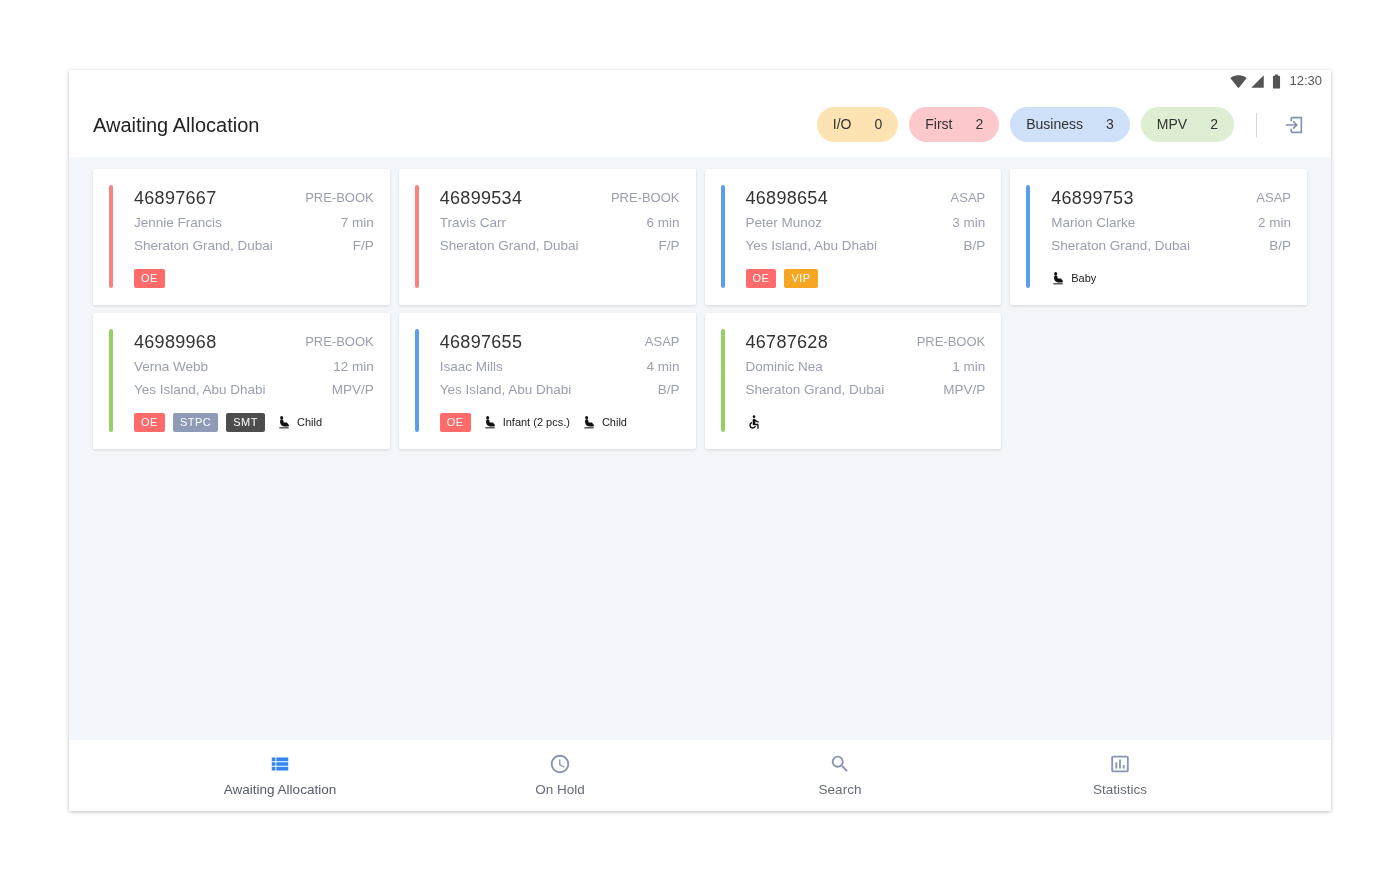 This screenshot has height=875, width=1400. What do you see at coordinates (840, 775) in the screenshot?
I see `nav-tab: Search` at bounding box center [840, 775].